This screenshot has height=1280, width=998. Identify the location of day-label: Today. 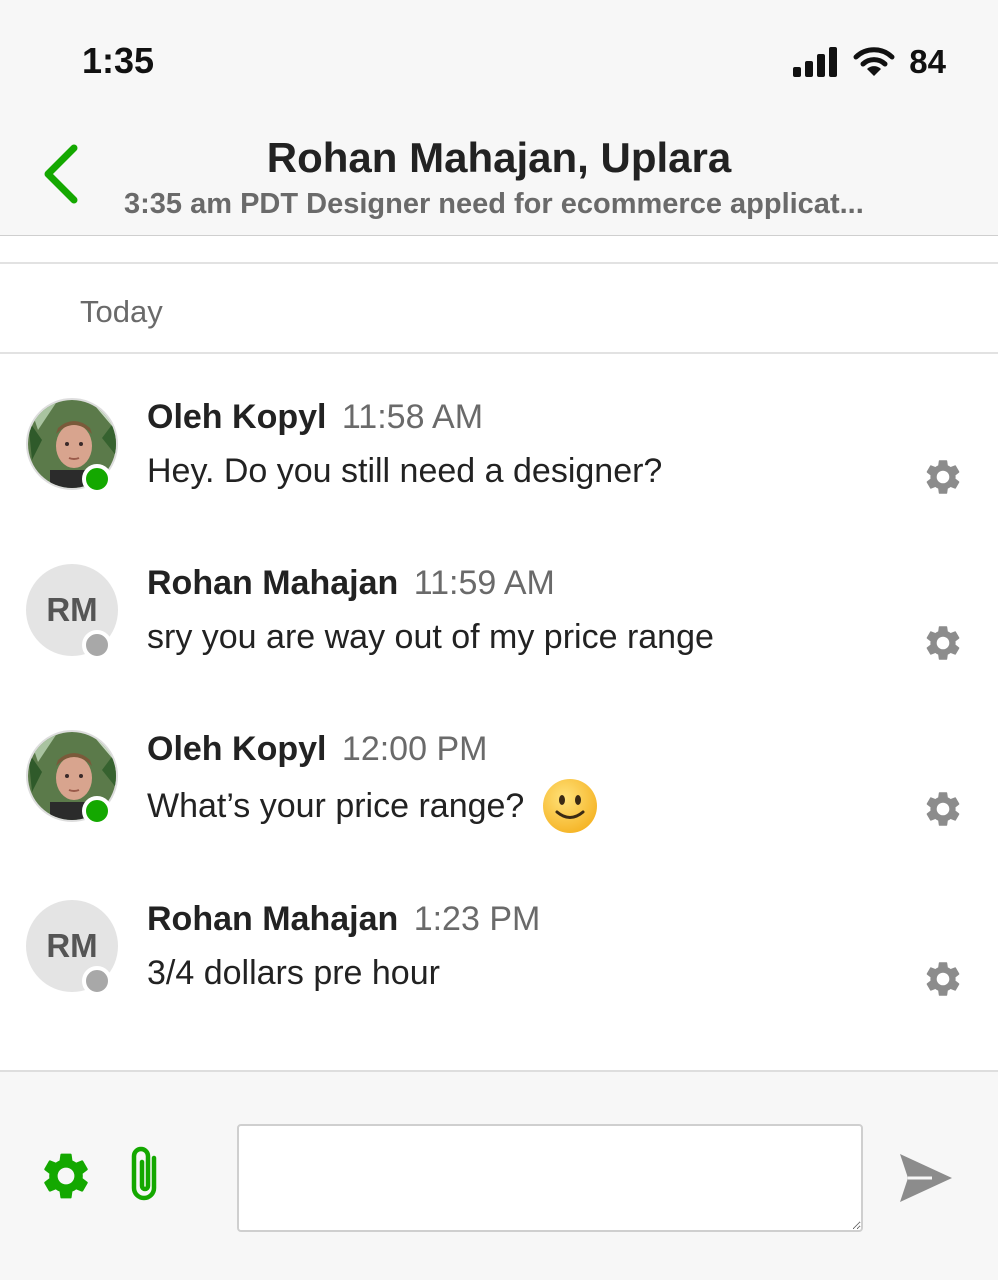
(121, 311).